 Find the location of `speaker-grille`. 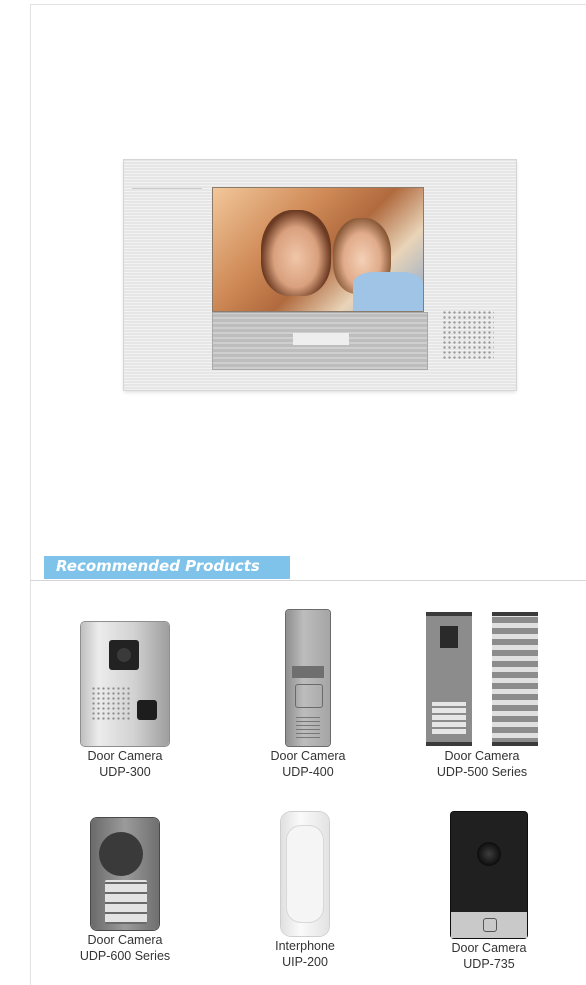

speaker-grille is located at coordinates (111, 704).